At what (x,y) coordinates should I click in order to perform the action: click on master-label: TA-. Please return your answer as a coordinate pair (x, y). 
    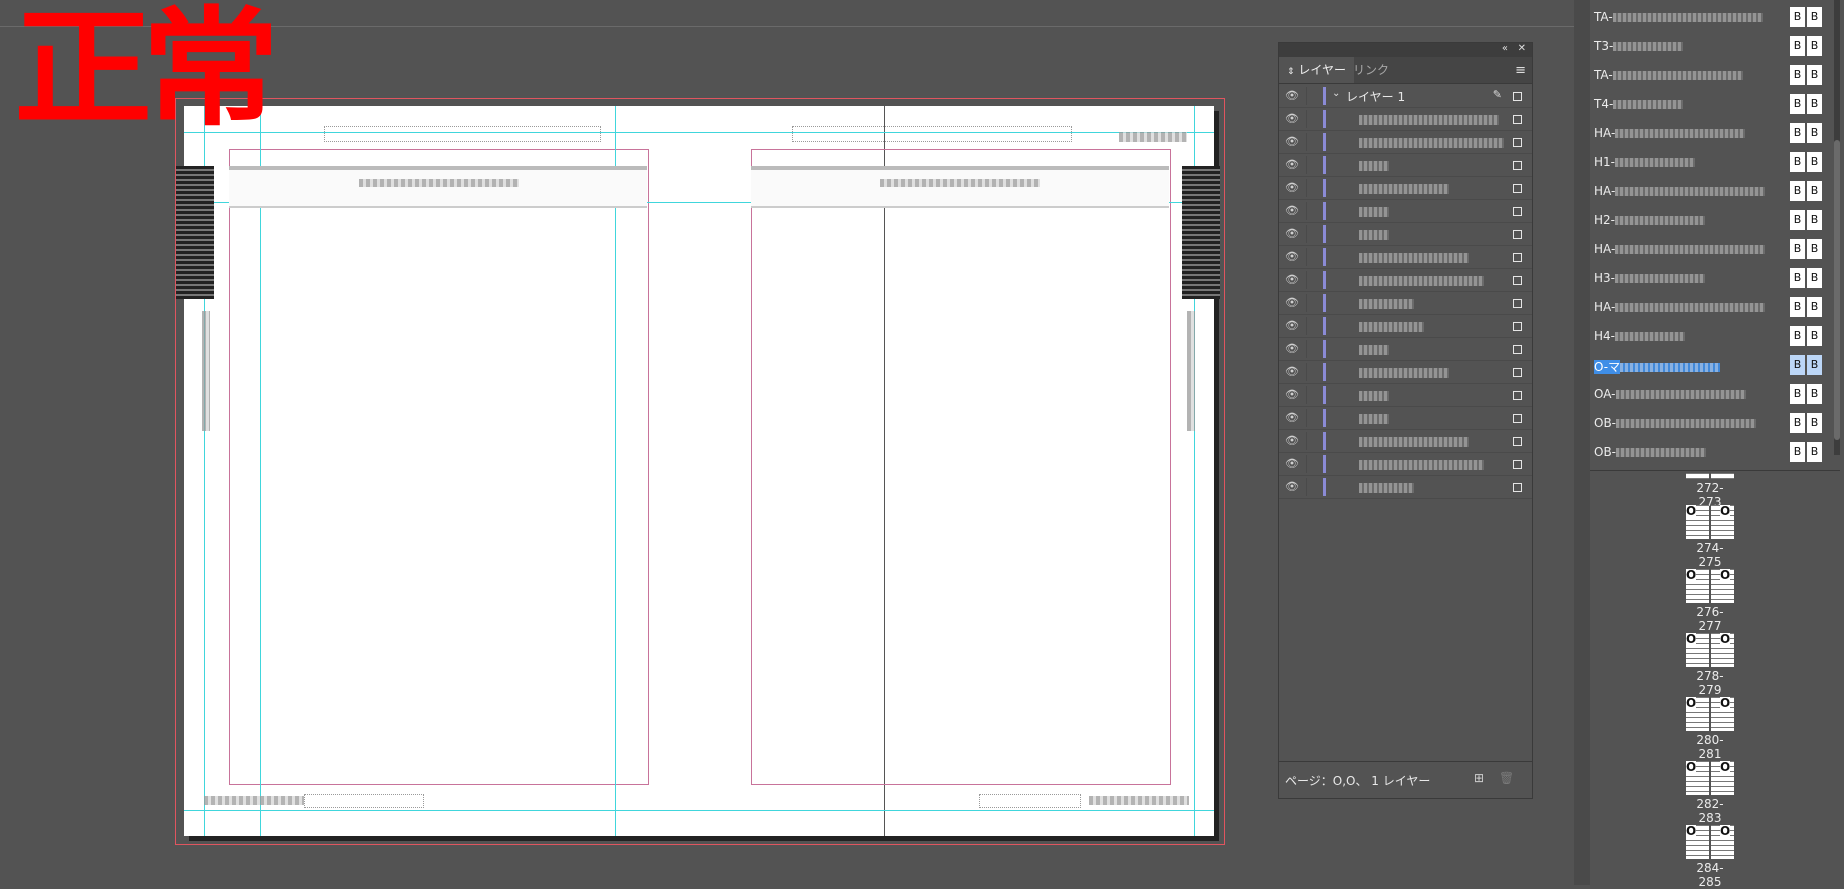
    Looking at the image, I should click on (1668, 75).